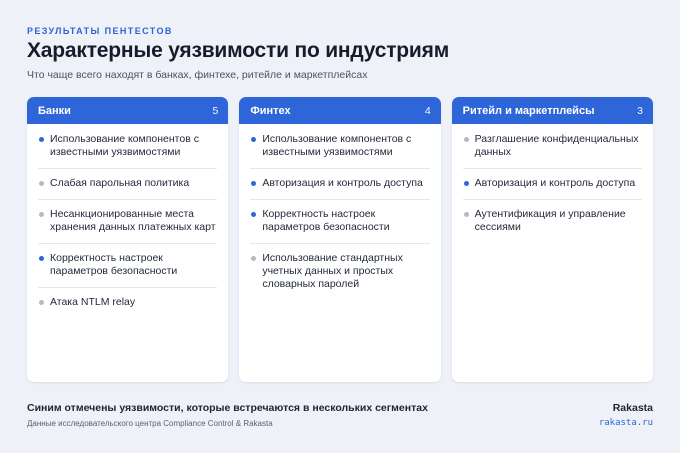 The width and height of the screenshot is (680, 453). What do you see at coordinates (556, 145) in the screenshot?
I see `item-text: Разглашение конфиденциальных данных` at bounding box center [556, 145].